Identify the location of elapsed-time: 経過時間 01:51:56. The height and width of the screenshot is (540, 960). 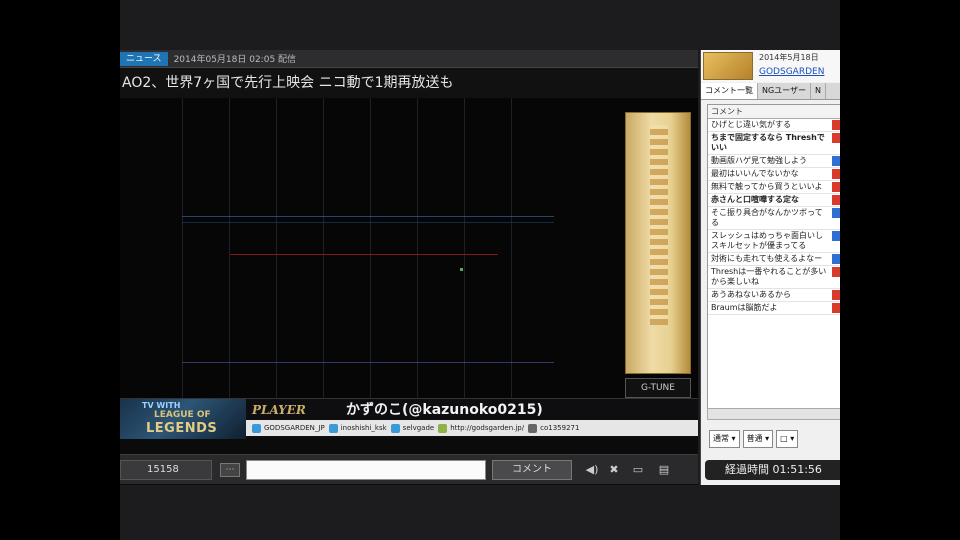
(772, 470).